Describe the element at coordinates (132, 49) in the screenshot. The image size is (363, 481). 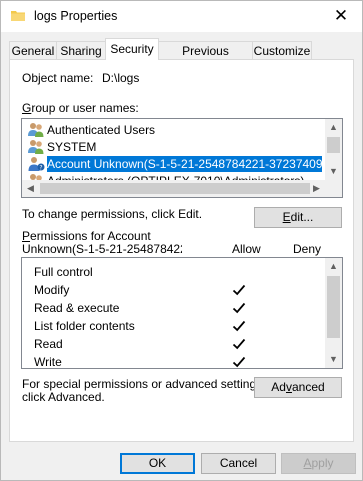
I see `tab-security: Security` at that location.